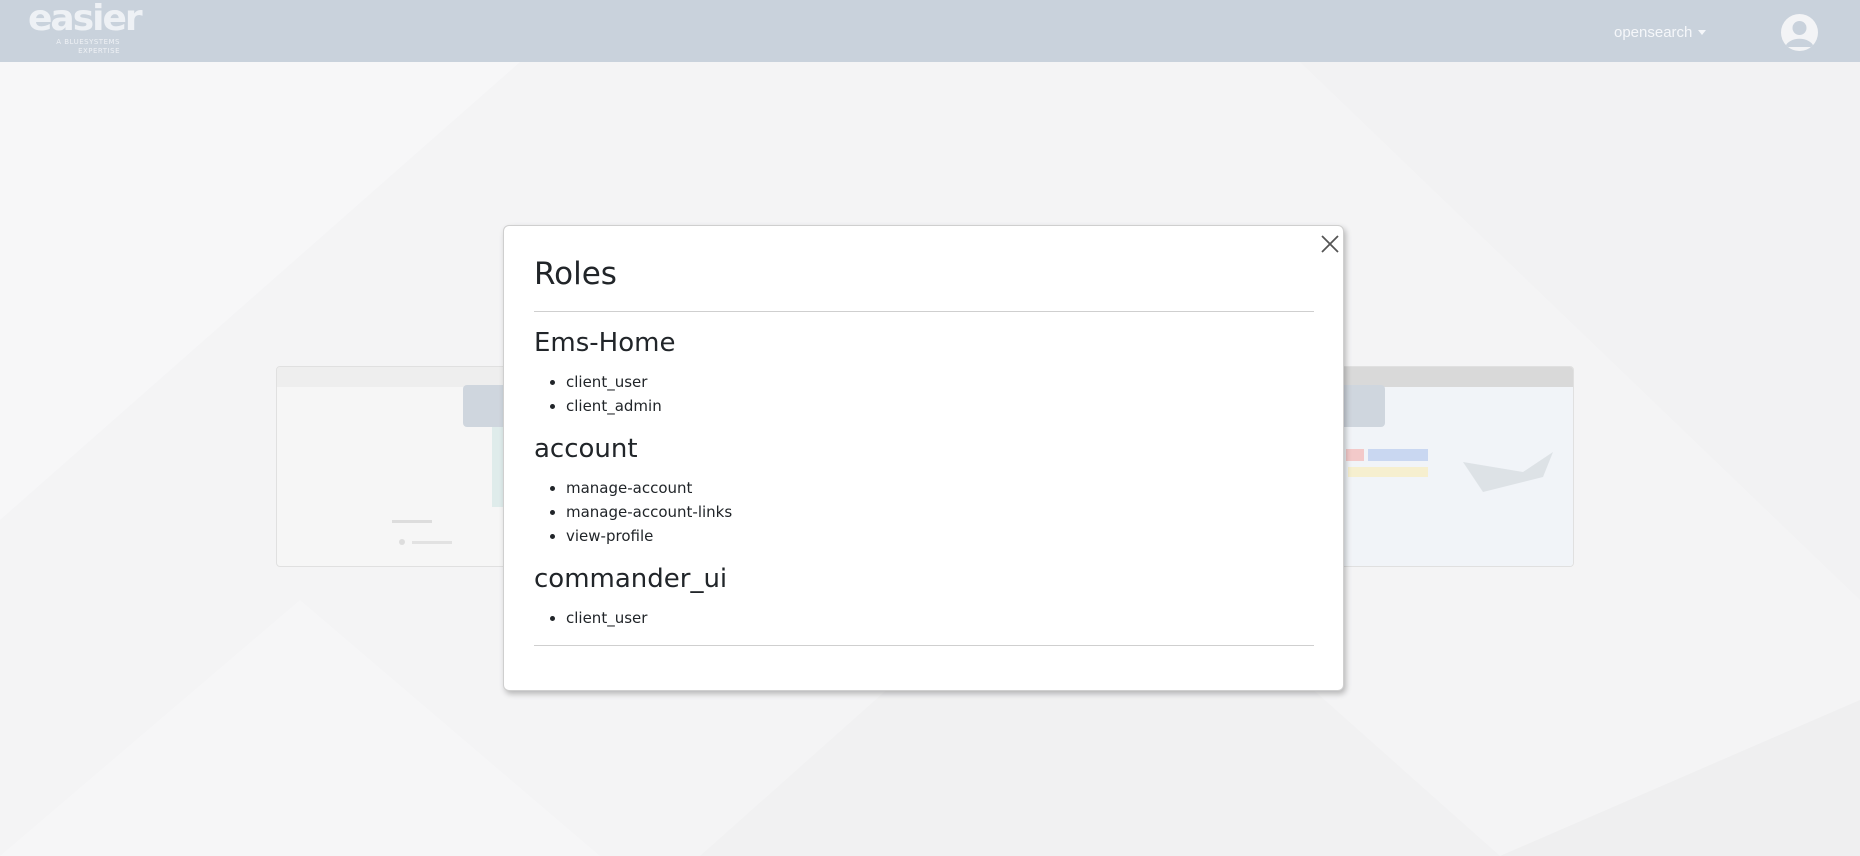 Image resolution: width=1860 pixels, height=856 pixels. What do you see at coordinates (1653, 32) in the screenshot?
I see `realm-dropdown-label: opensearch` at bounding box center [1653, 32].